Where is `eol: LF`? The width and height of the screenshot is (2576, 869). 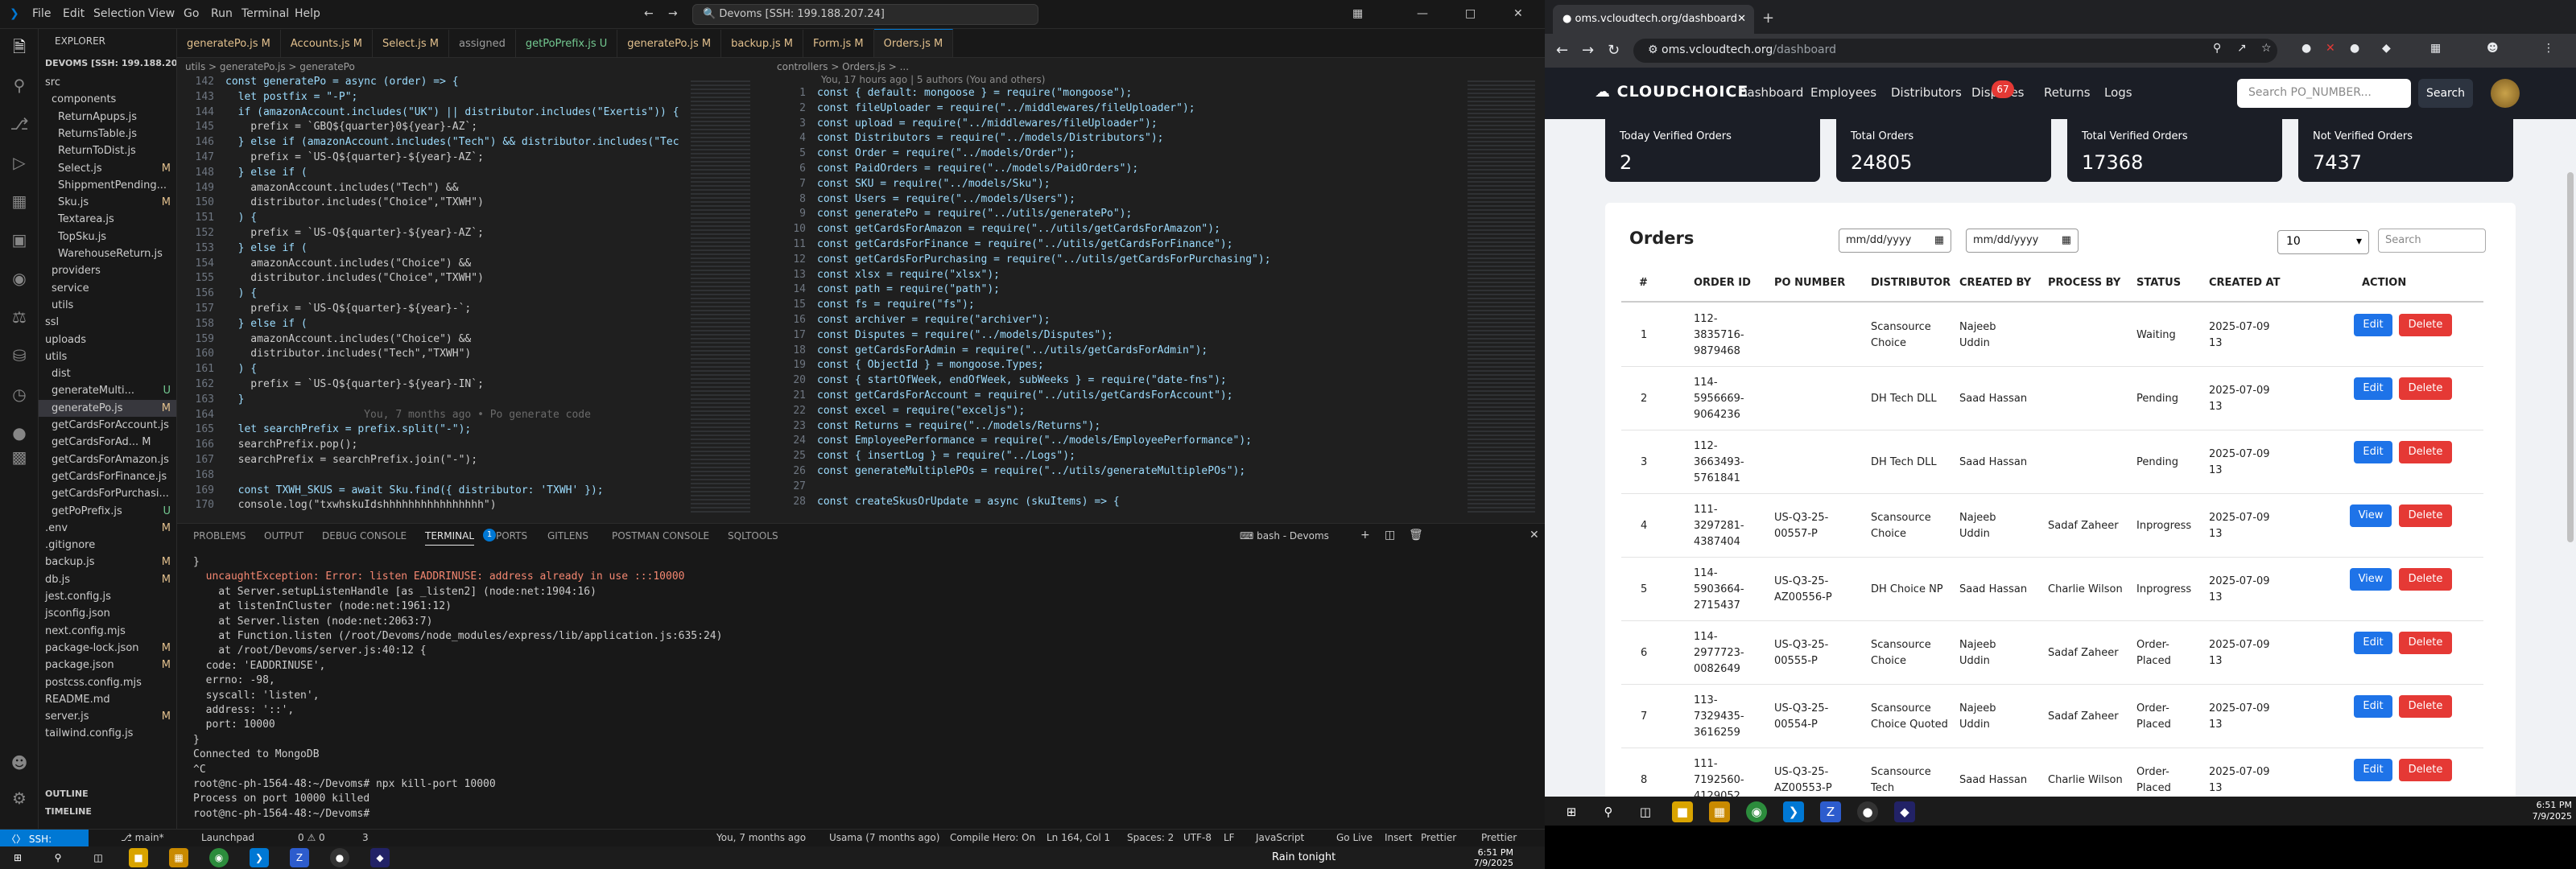
eol: LF is located at coordinates (1229, 837).